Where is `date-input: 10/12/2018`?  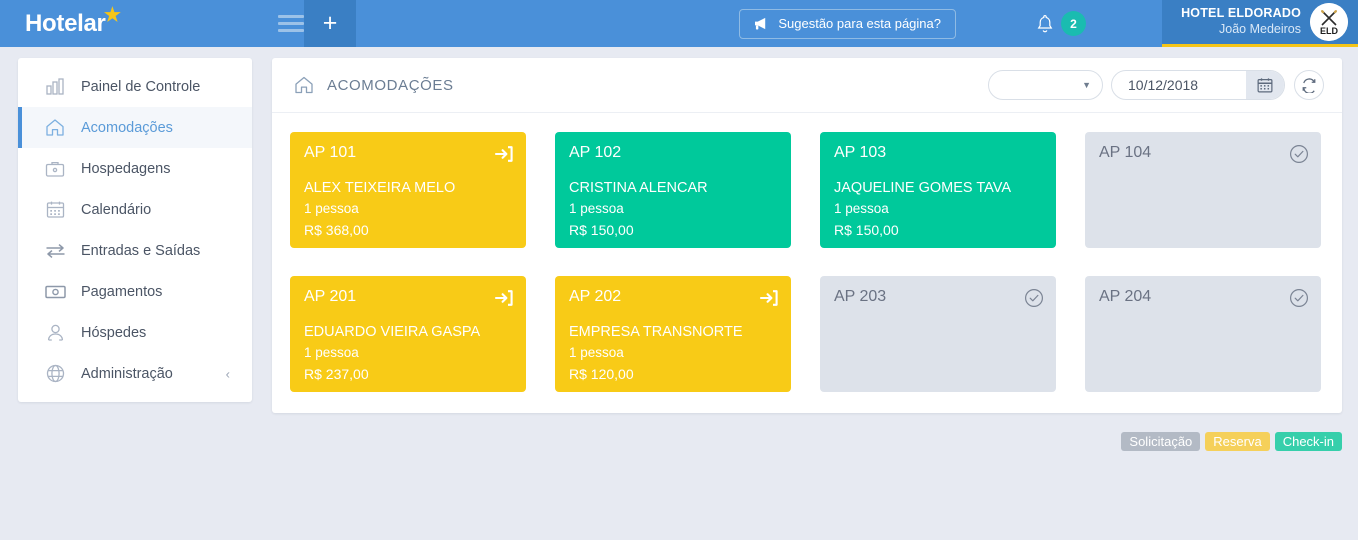
date-input: 10/12/2018 is located at coordinates (1179, 85).